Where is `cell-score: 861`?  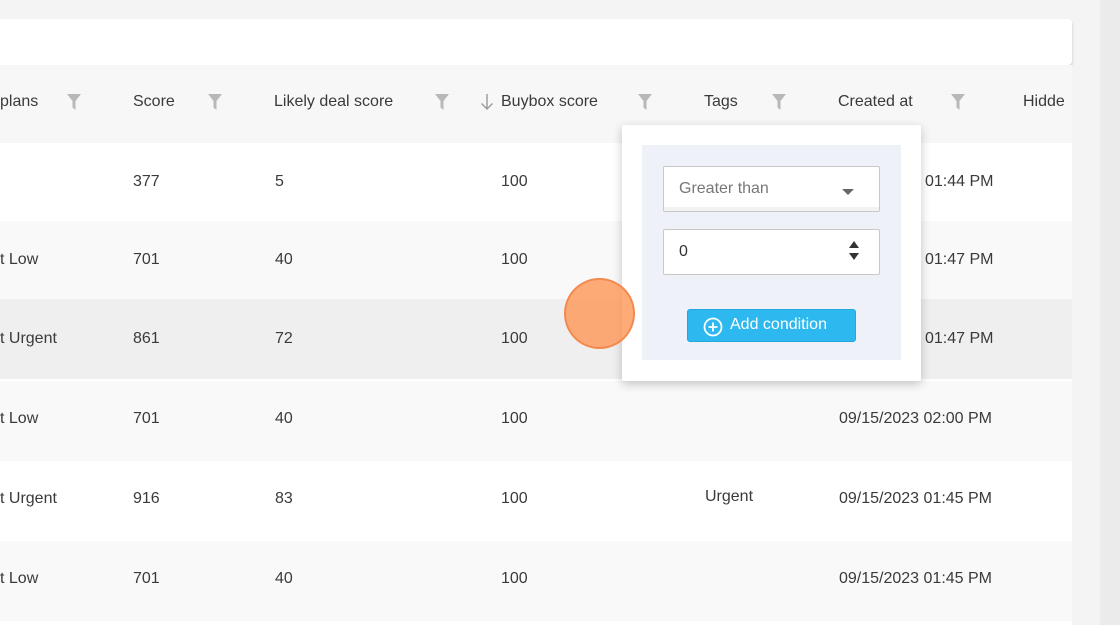
cell-score: 861 is located at coordinates (146, 338).